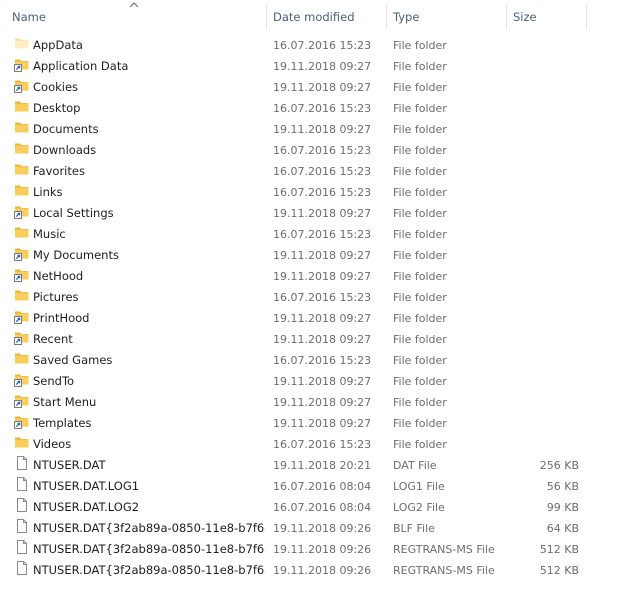  What do you see at coordinates (444, 570) in the screenshot?
I see `file-type: REGTRANS-MS File` at bounding box center [444, 570].